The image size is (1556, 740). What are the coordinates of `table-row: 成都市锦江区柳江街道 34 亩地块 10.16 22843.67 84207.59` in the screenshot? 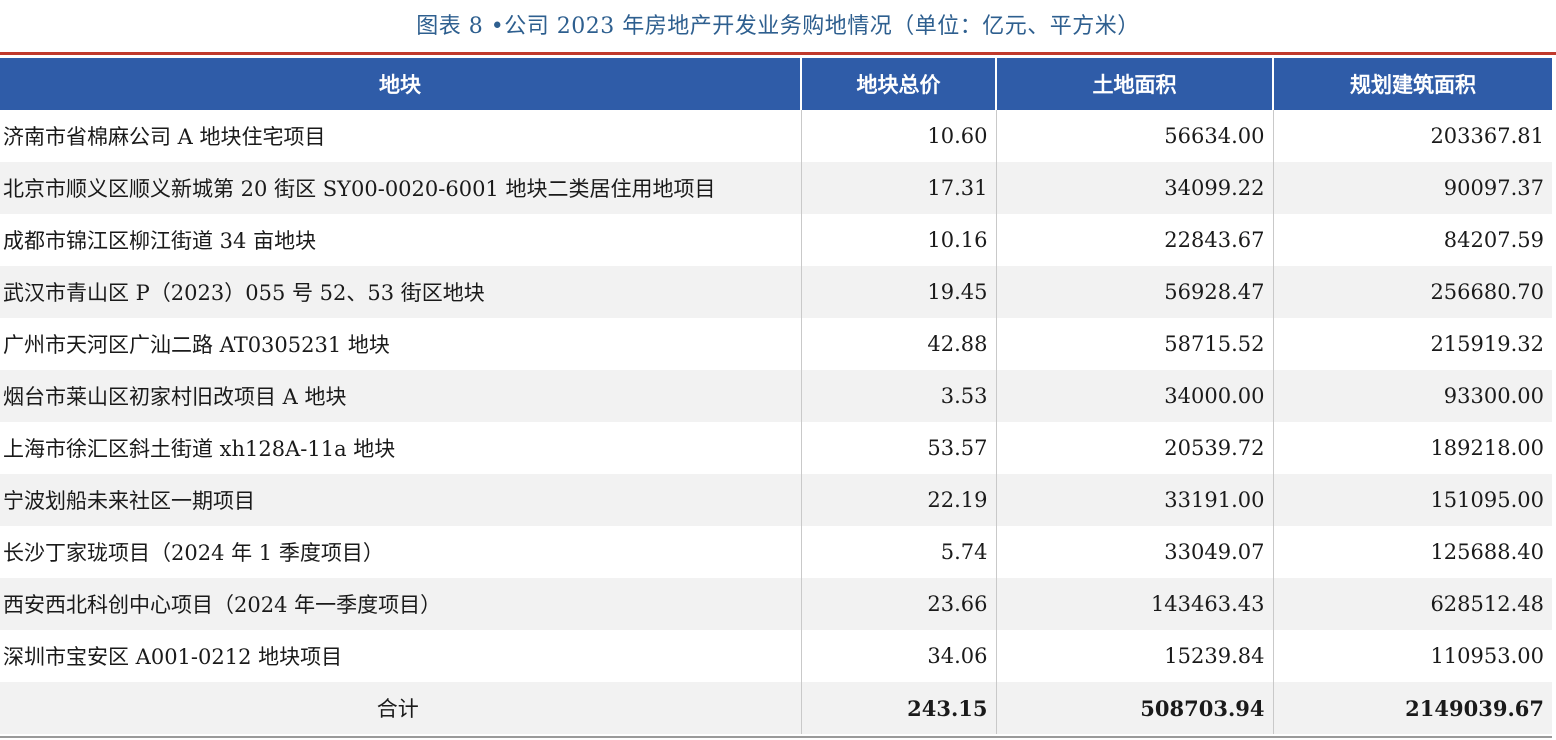 It's located at (776, 240).